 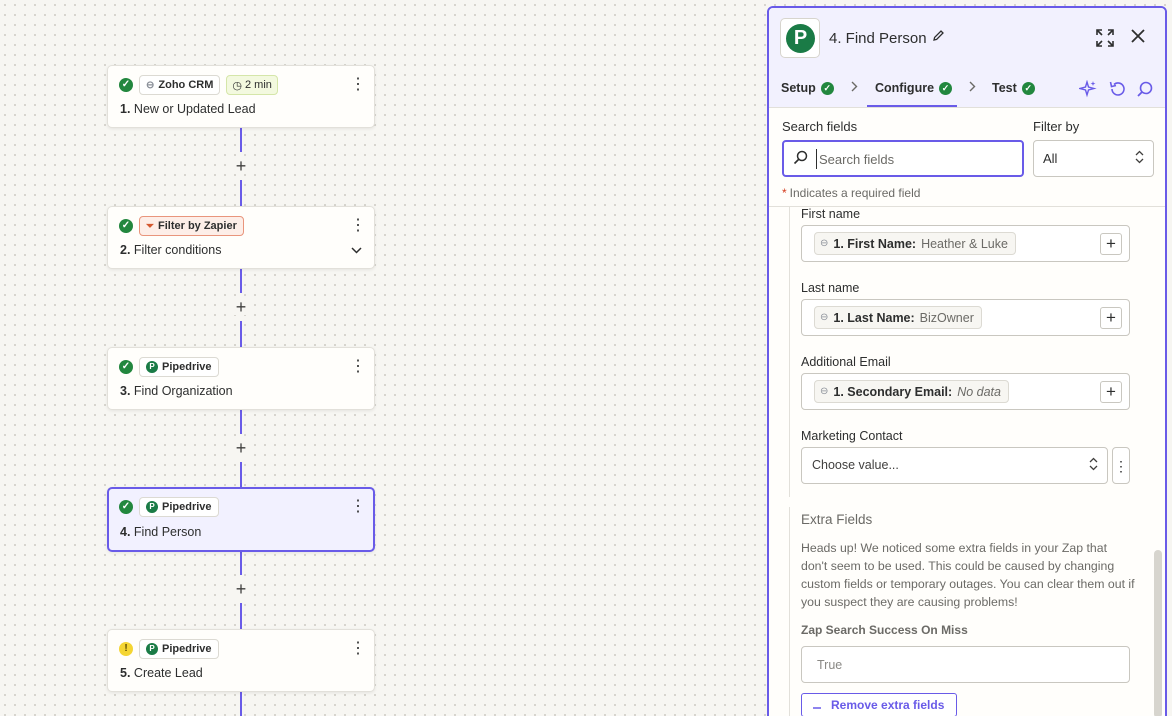 I want to click on last-name-label: Last name, so click(x=830, y=288).